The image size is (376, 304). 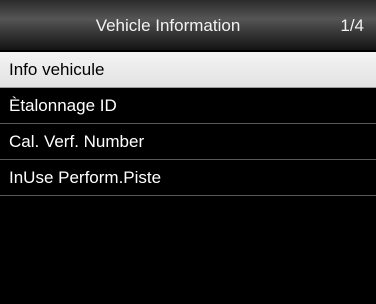 I want to click on menu-item-label: Ètalonnage ID, so click(x=63, y=105).